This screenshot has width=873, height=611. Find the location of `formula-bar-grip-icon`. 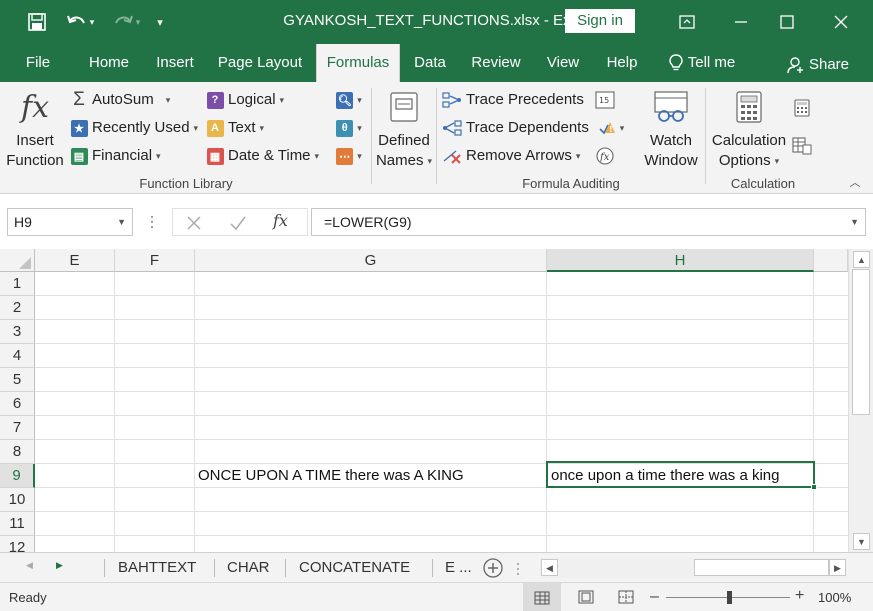

formula-bar-grip-icon is located at coordinates (152, 222).